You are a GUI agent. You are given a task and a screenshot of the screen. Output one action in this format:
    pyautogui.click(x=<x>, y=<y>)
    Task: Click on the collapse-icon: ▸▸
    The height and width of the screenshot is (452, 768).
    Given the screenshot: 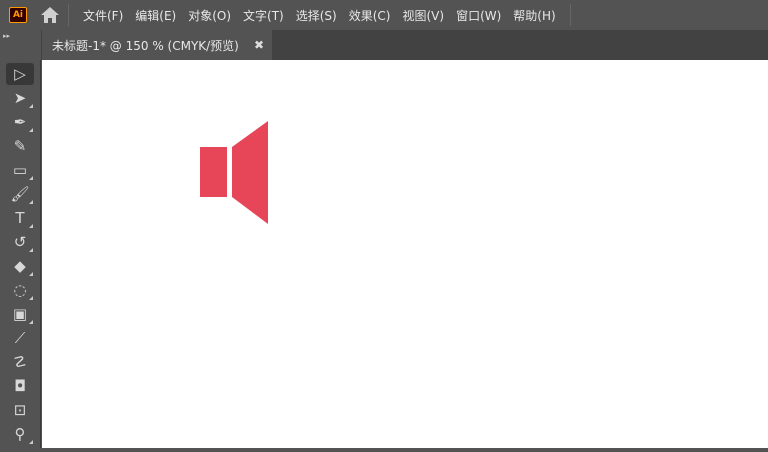 What is the action you would take?
    pyautogui.click(x=6, y=36)
    